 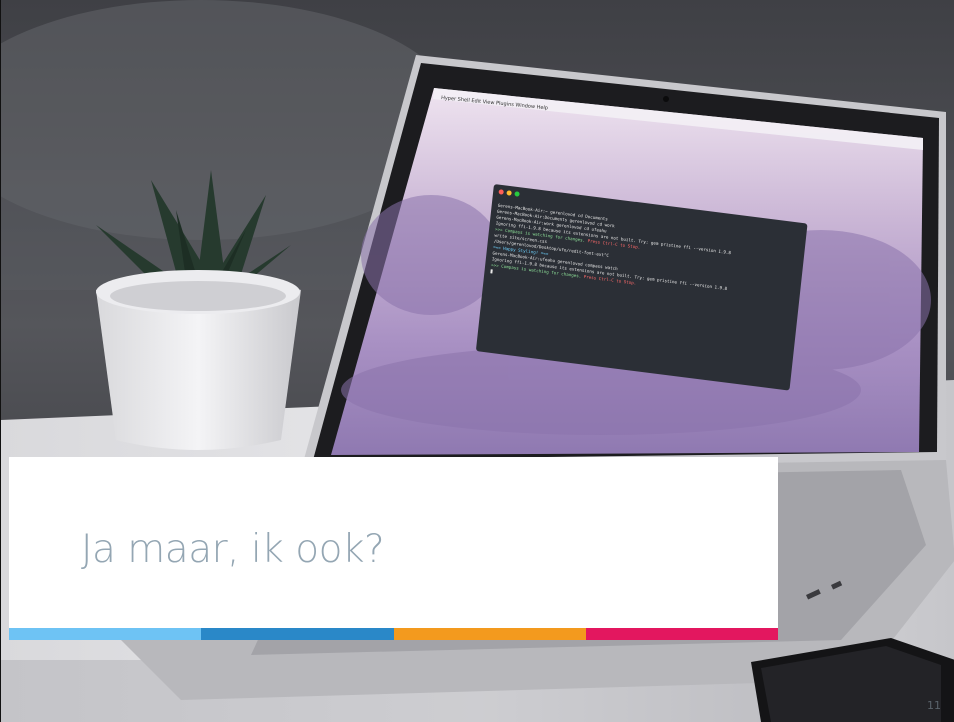 I want to click on color-stripe-bar, so click(x=393, y=634).